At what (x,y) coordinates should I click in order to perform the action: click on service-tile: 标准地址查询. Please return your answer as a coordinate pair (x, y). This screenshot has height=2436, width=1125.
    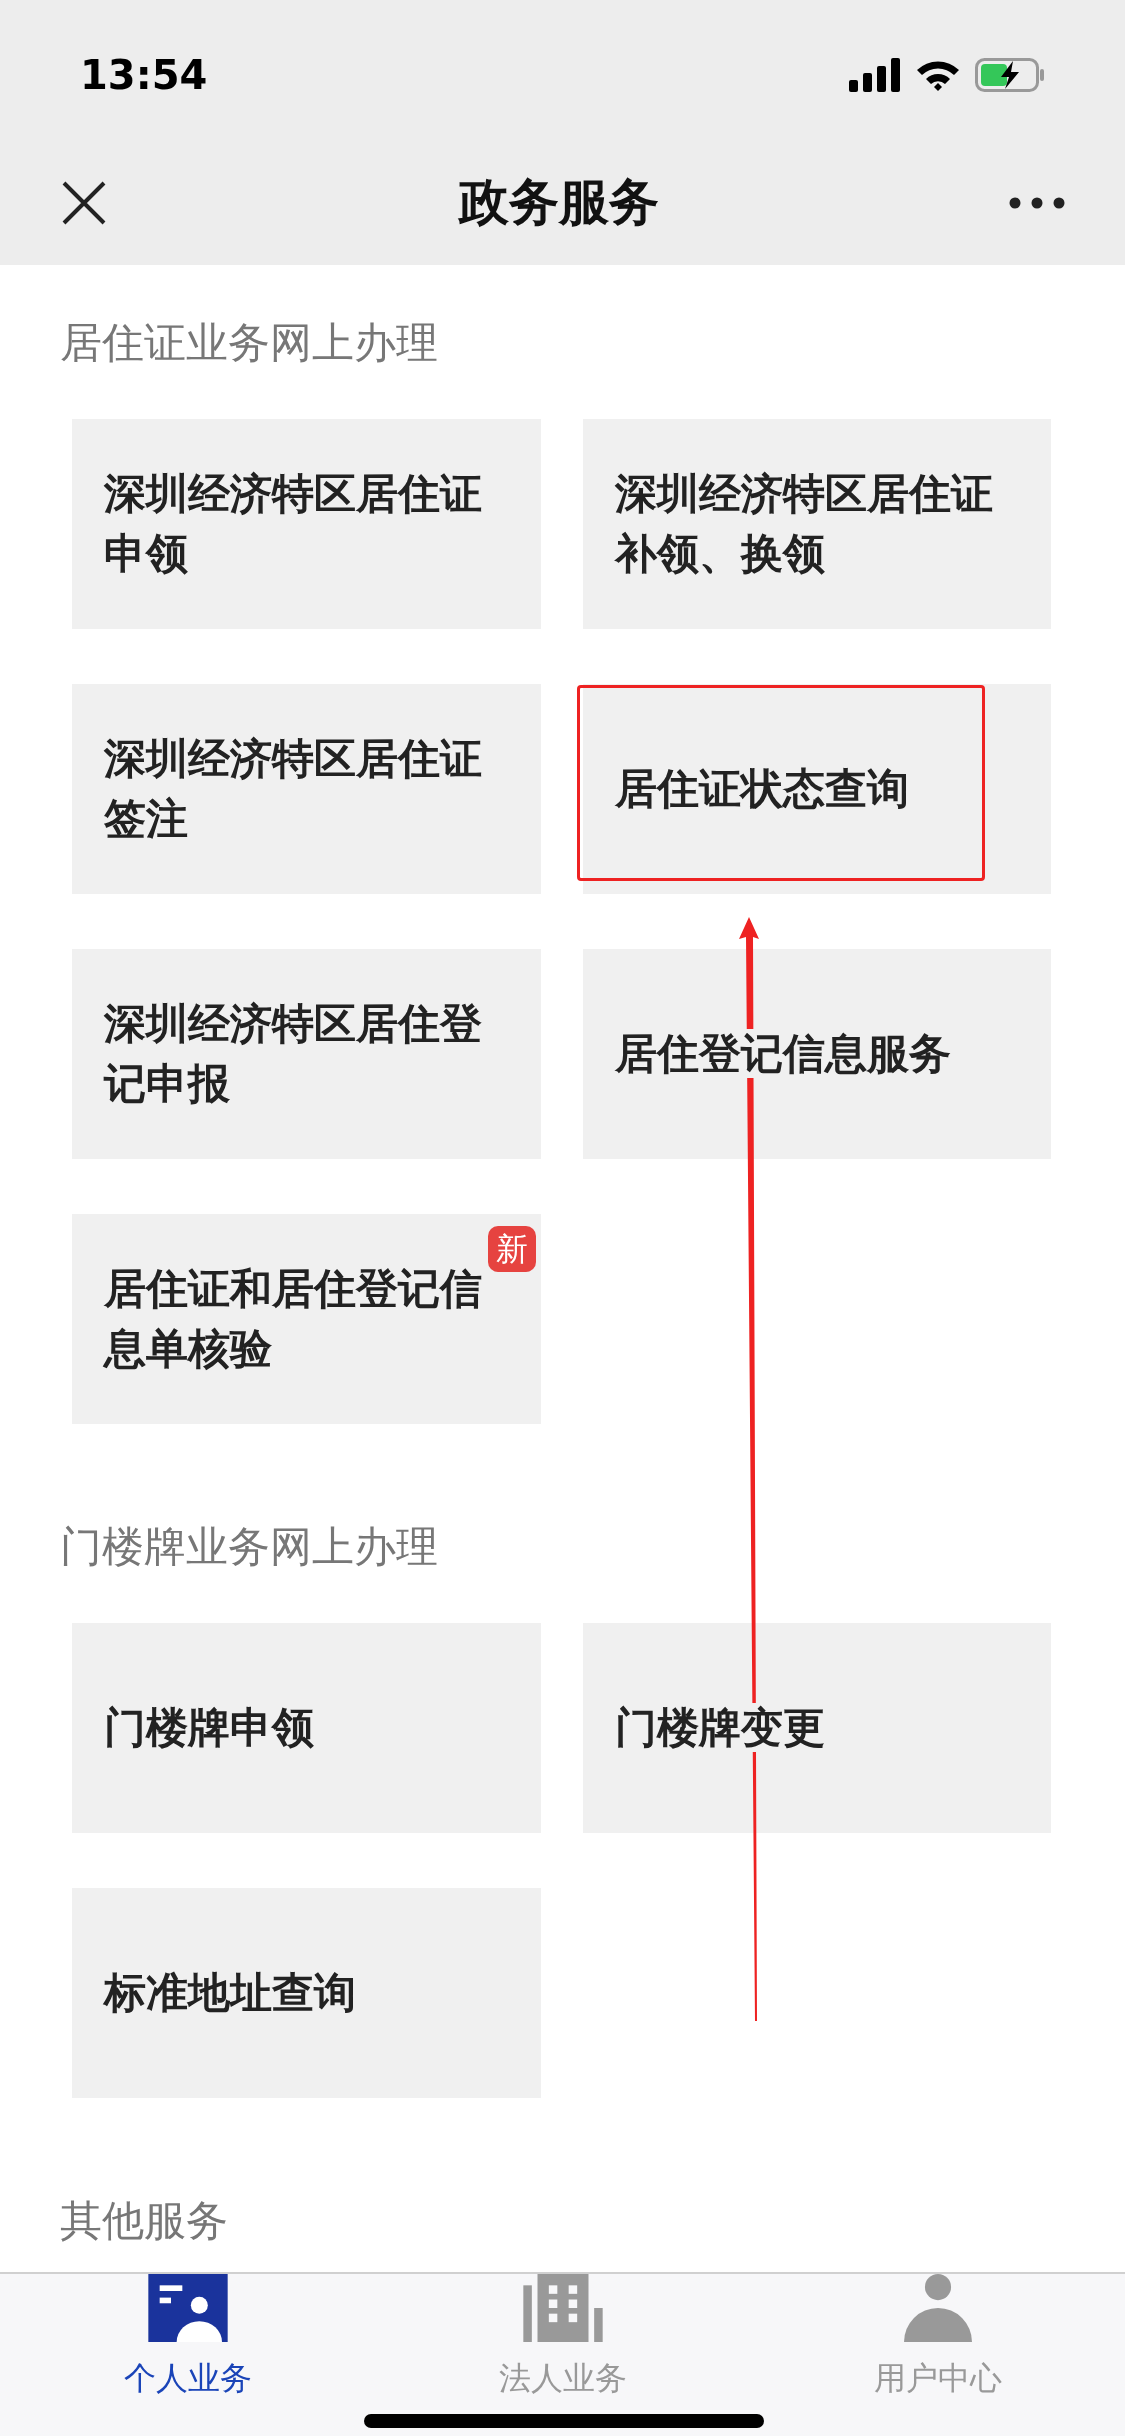
    Looking at the image, I should click on (306, 1993).